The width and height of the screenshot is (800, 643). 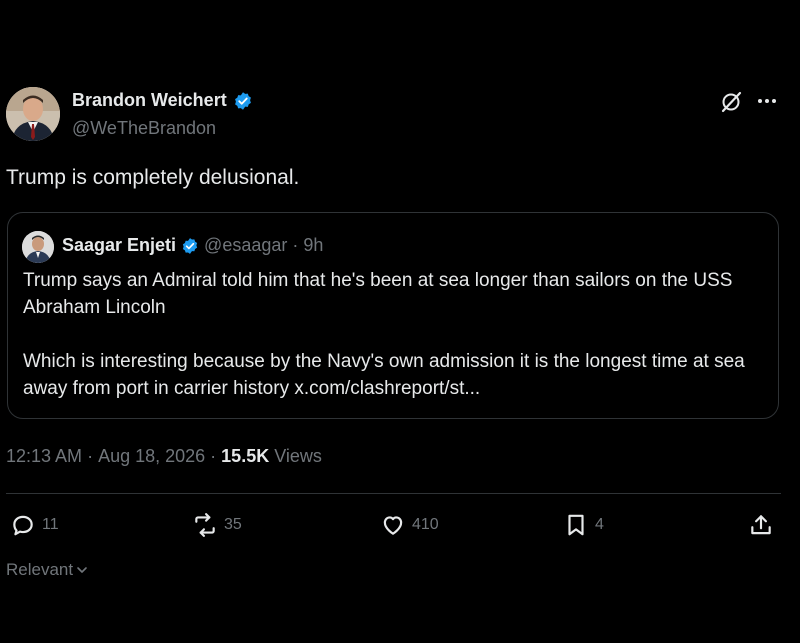 I want to click on quoted-author-avatar, so click(x=38, y=247).